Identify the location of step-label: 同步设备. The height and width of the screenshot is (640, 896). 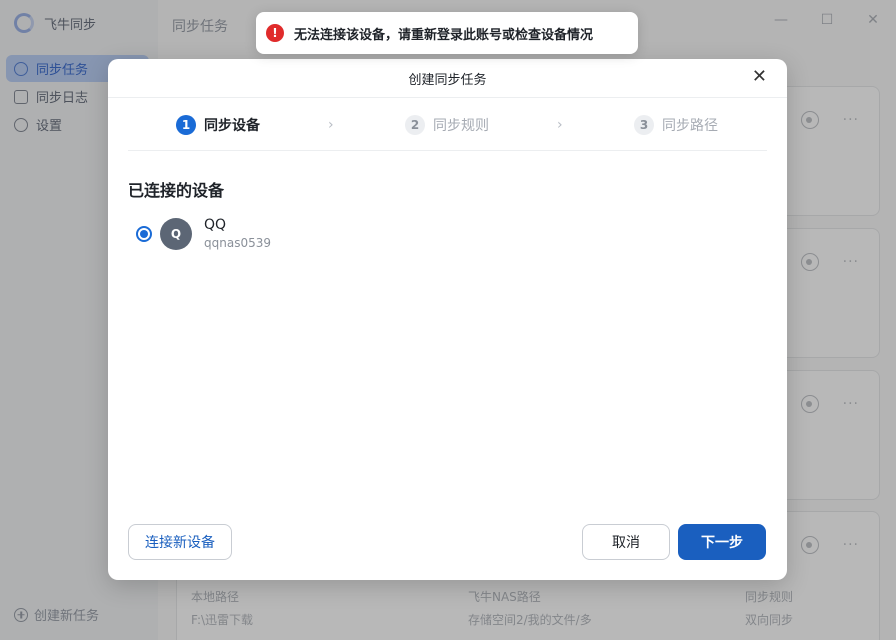
(232, 125).